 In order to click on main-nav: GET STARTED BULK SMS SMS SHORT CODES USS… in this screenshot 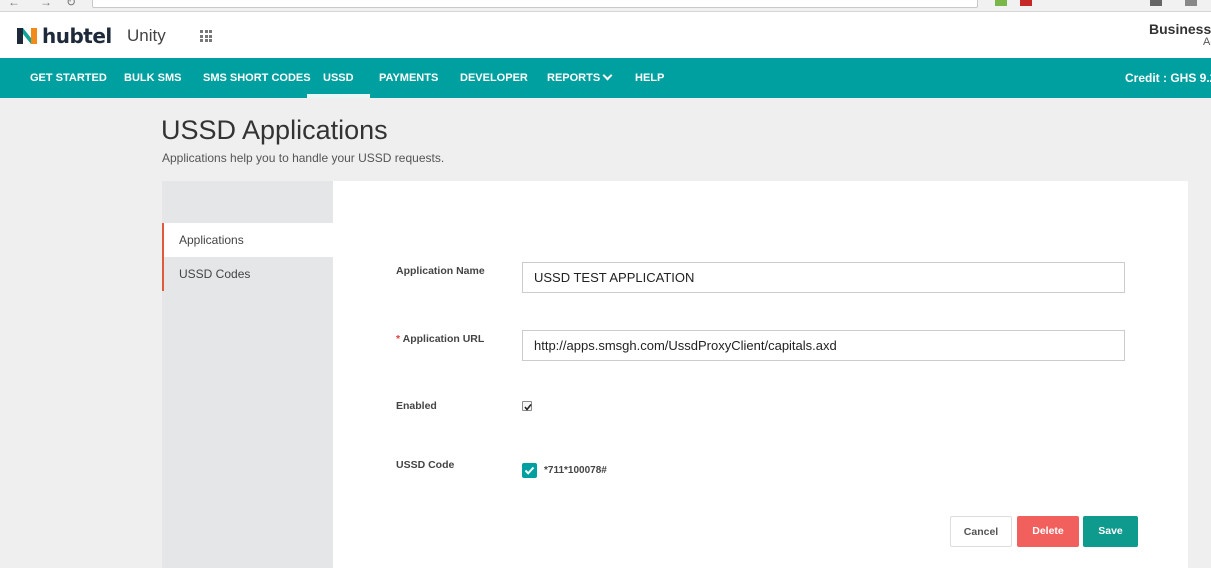, I will do `click(605, 78)`.